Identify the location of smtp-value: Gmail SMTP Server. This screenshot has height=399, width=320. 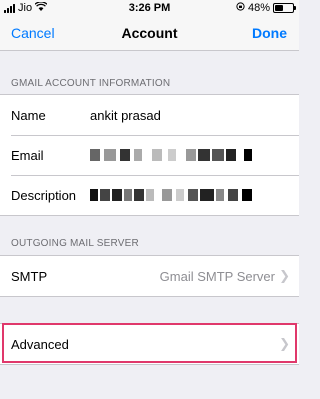
(217, 276).